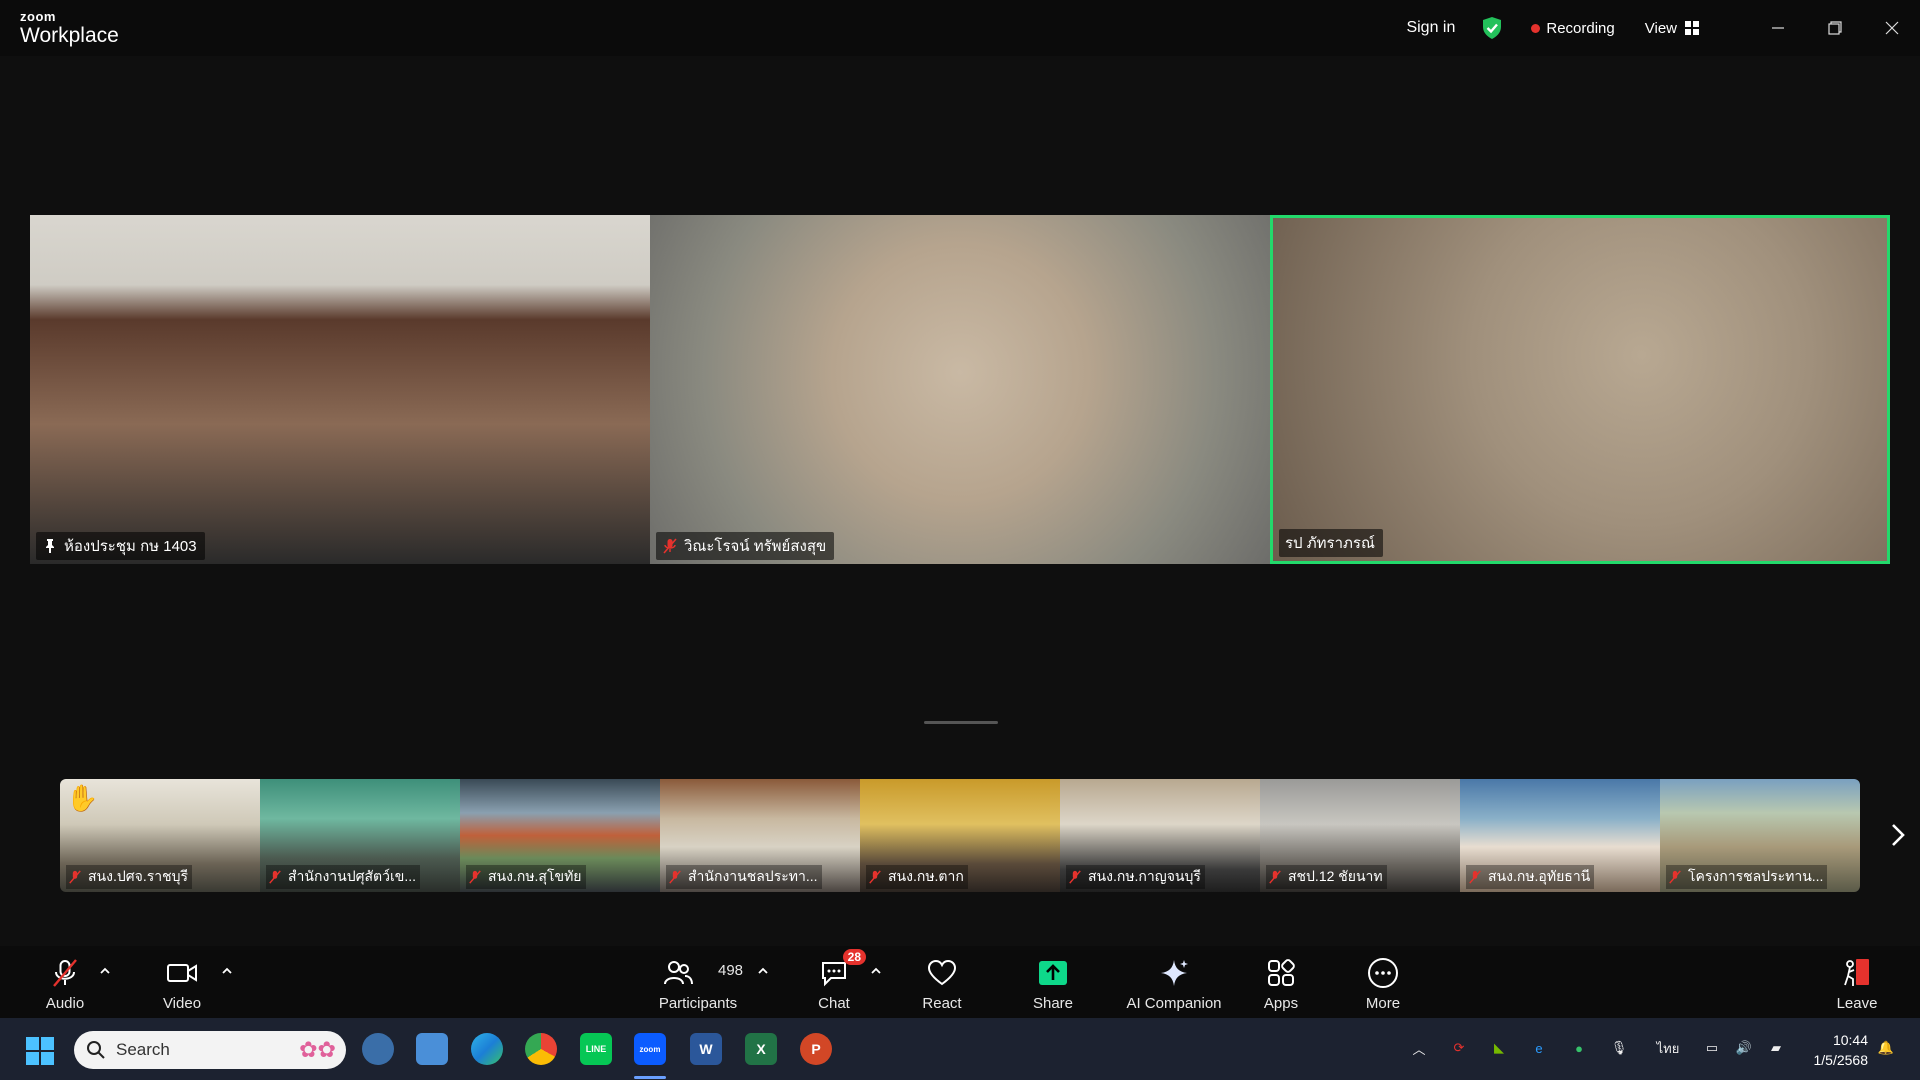 This screenshot has height=1080, width=1920. I want to click on pin-icon, so click(50, 546).